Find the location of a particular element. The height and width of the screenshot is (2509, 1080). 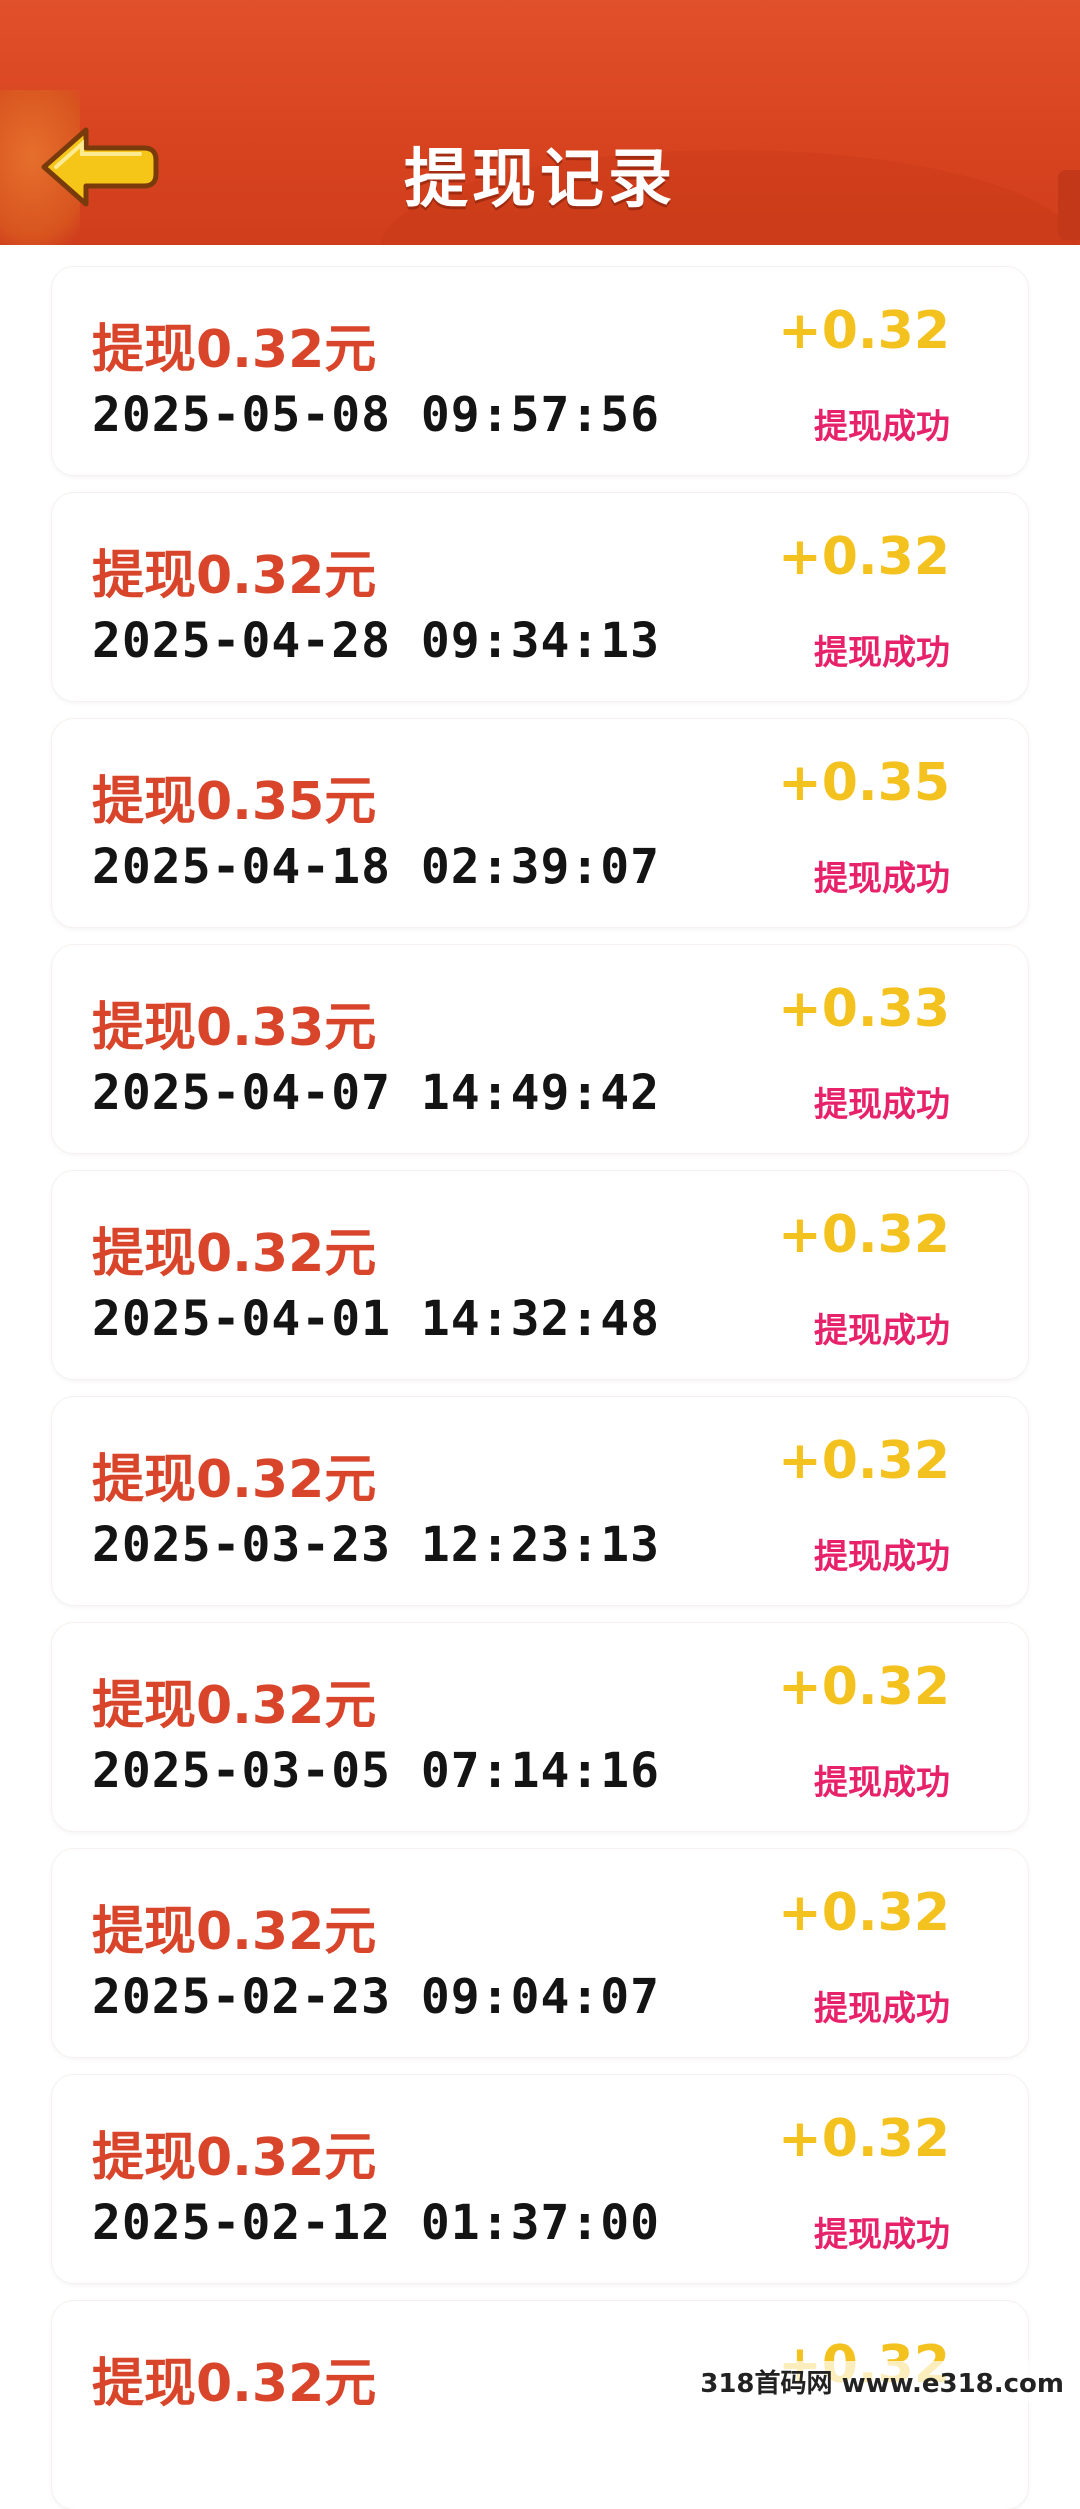

page-title: 提现记录 is located at coordinates (540, 180).